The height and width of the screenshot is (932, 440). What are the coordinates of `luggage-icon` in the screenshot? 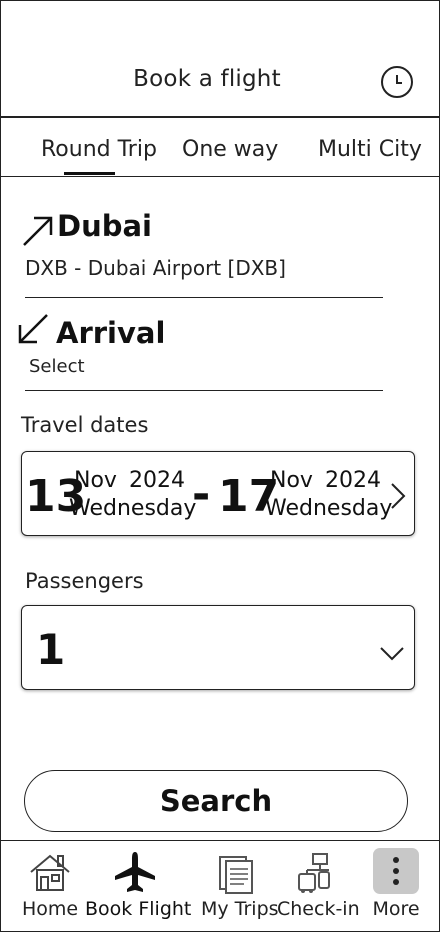 It's located at (314, 873).